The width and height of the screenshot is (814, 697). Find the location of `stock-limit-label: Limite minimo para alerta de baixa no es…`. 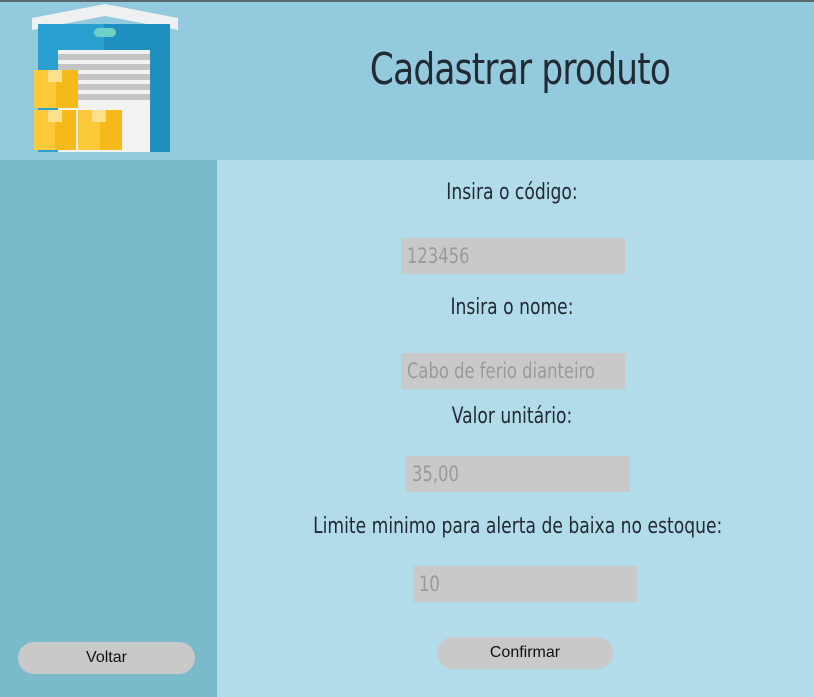

stock-limit-label: Limite minimo para alerta de baixa no es… is located at coordinates (518, 526).